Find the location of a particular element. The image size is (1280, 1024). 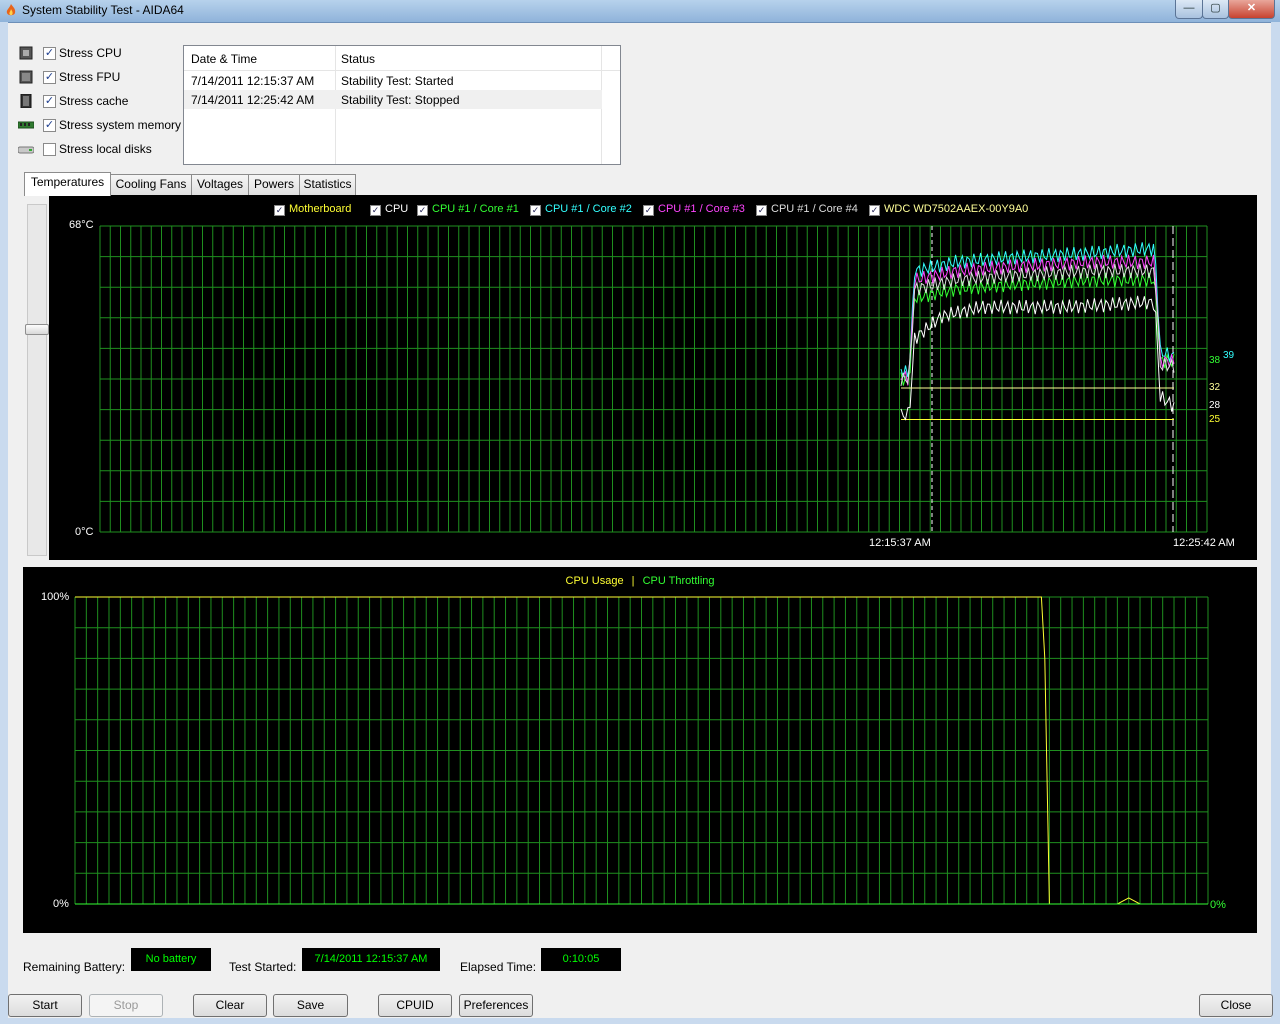

stress-memory-checkbox: ✓ is located at coordinates (49, 125).